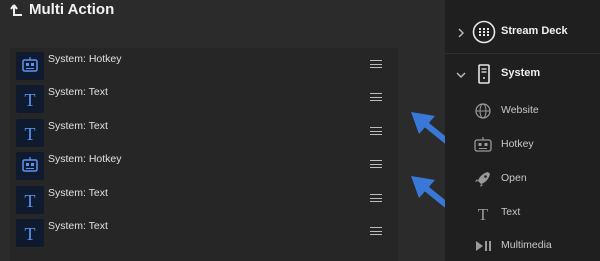 The width and height of the screenshot is (600, 261). What do you see at coordinates (483, 144) in the screenshot?
I see `robot-icon` at bounding box center [483, 144].